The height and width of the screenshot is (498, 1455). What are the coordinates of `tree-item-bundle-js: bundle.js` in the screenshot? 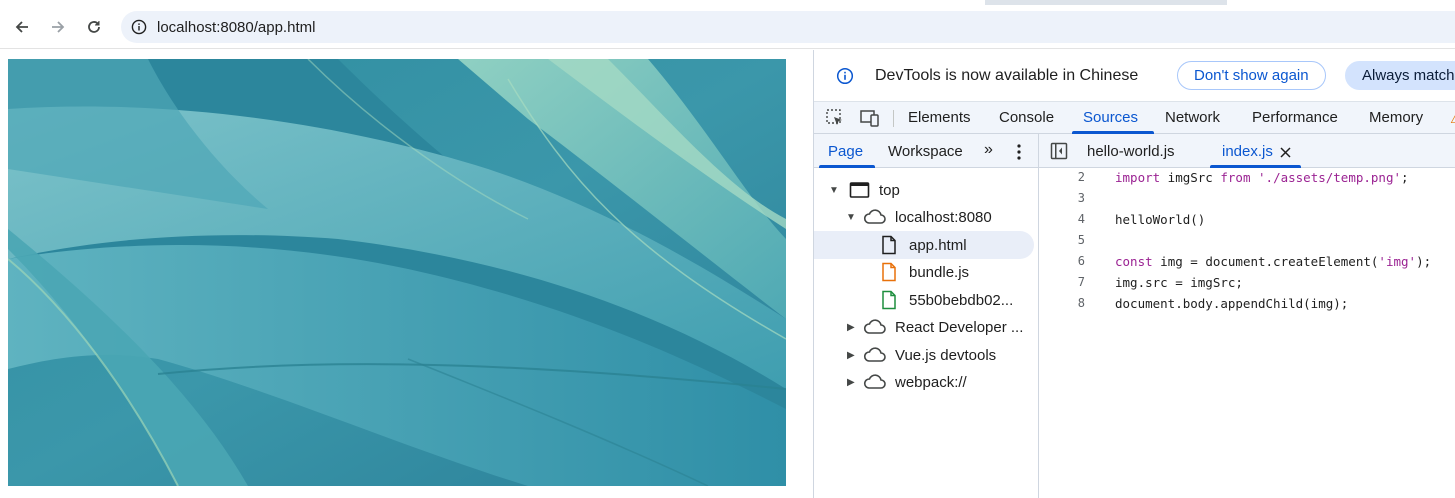 It's located at (924, 272).